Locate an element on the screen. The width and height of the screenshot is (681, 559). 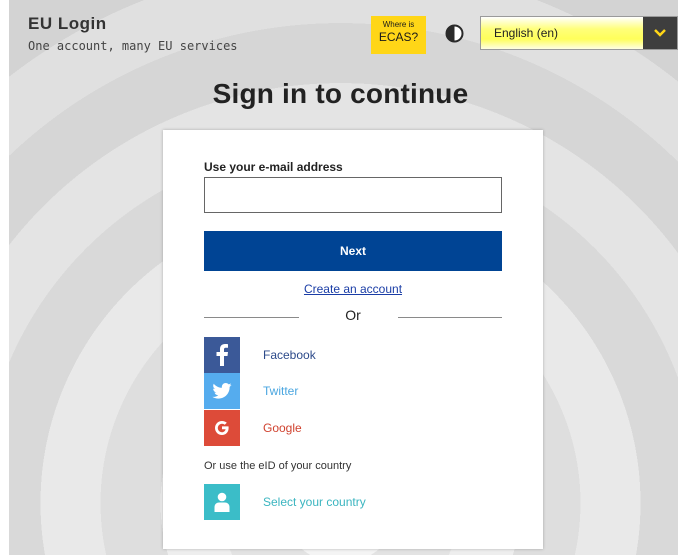
facebook-icon is located at coordinates (222, 355).